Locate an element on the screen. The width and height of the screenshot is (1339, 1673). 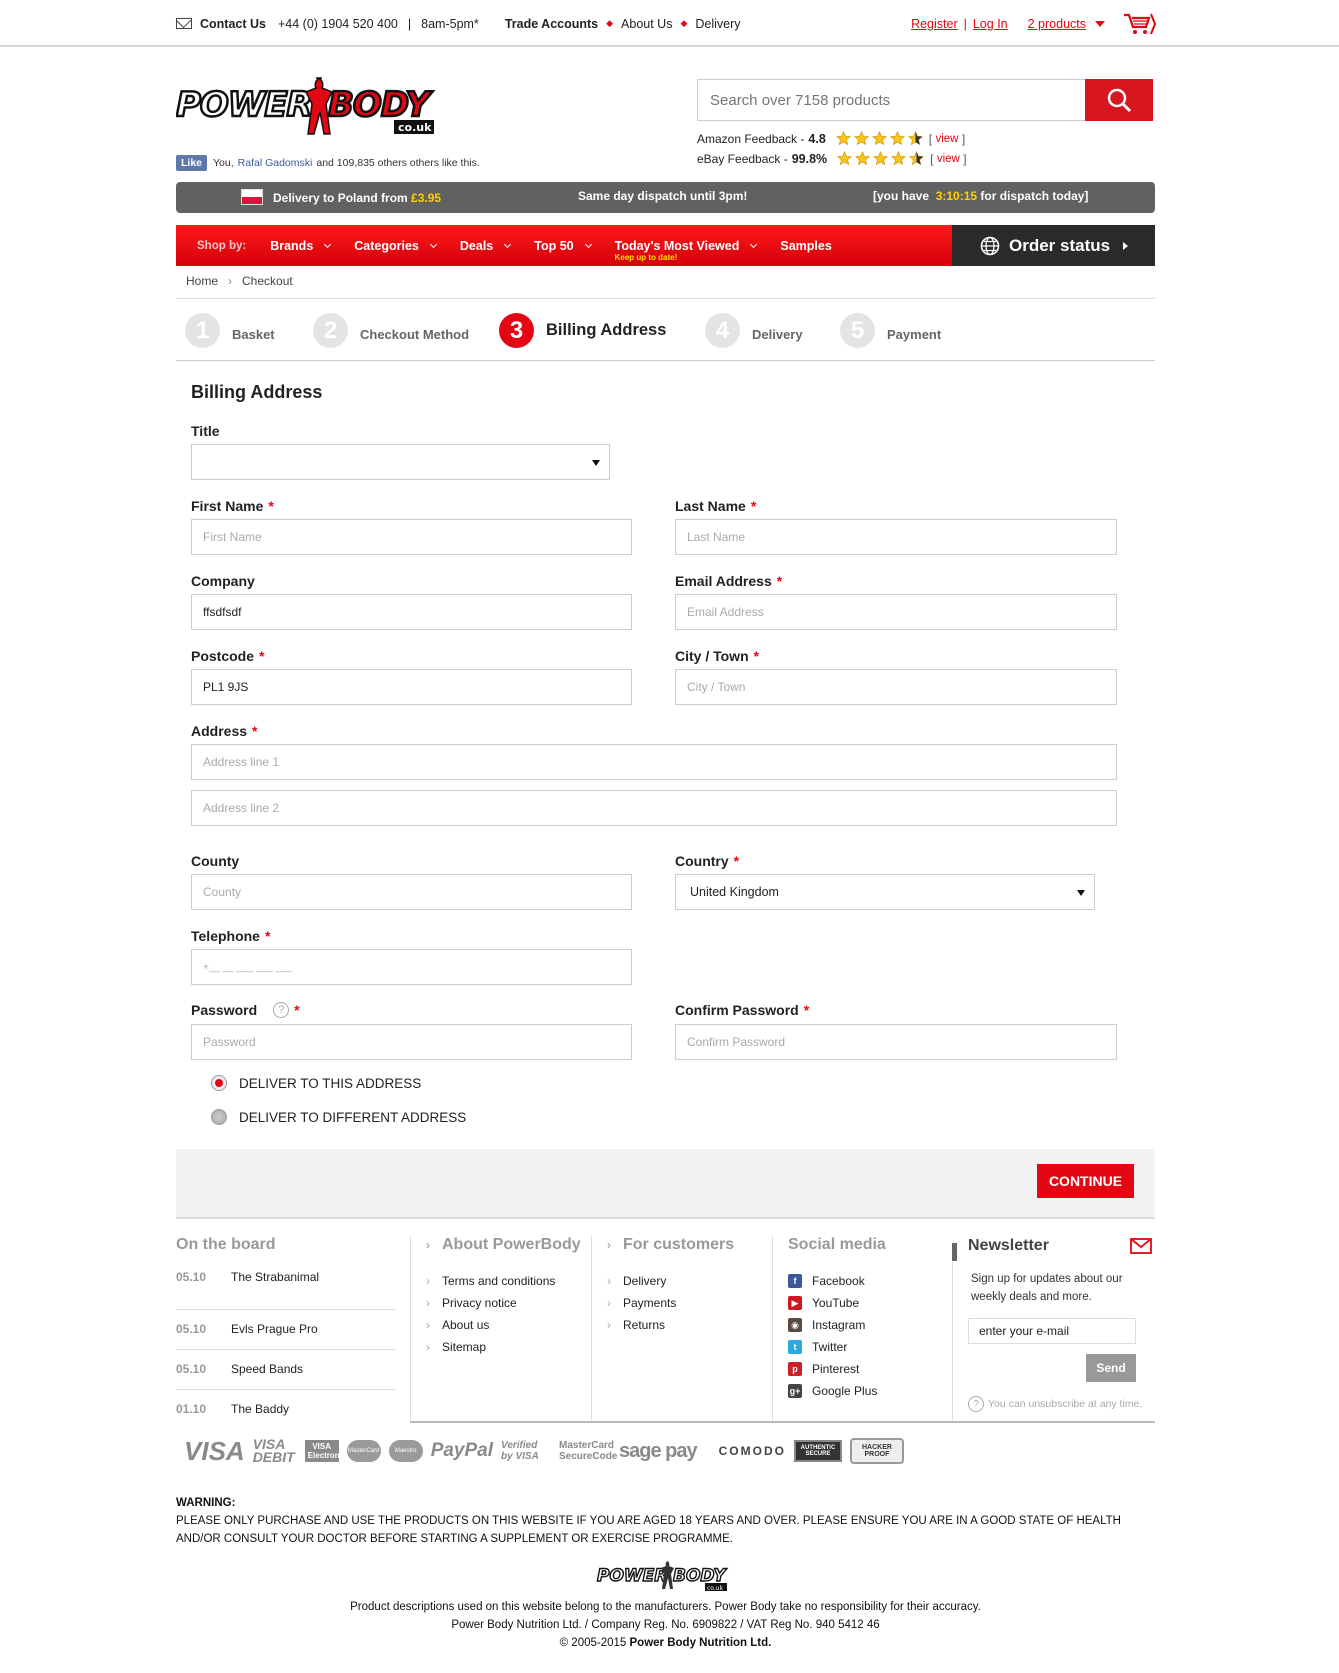
radio-checked-icon is located at coordinates (219, 1083).